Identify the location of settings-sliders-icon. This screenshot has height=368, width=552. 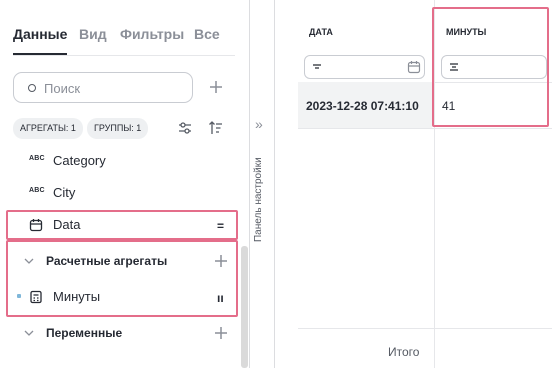
(185, 128).